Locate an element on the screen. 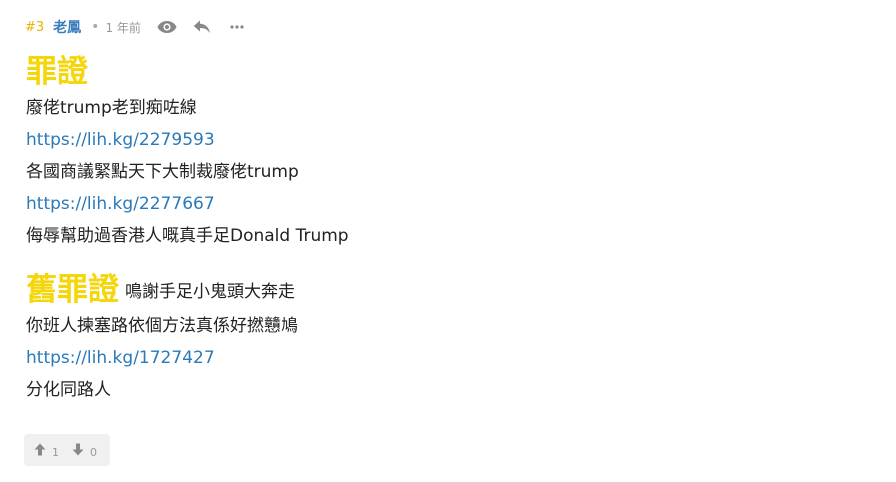  eye-icon is located at coordinates (167, 27).